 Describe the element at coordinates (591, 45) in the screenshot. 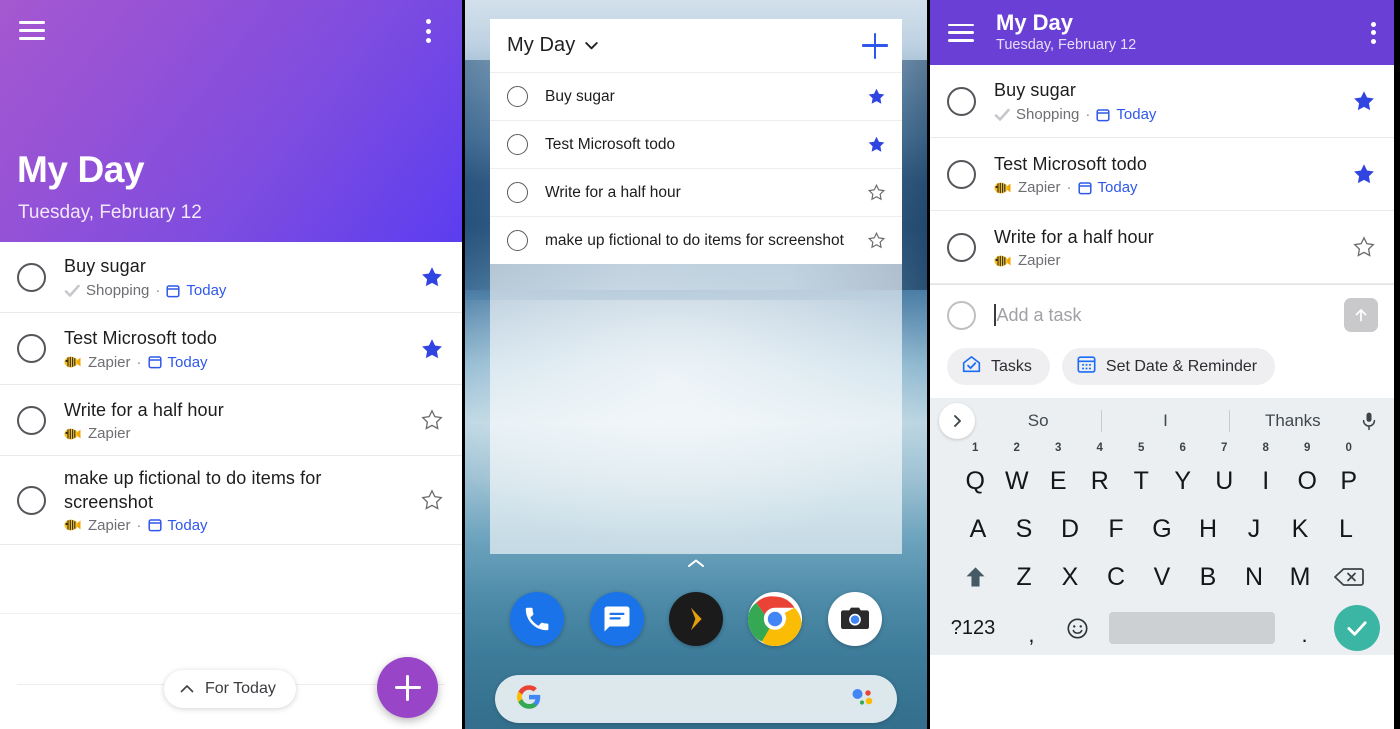

I see `chevron-down-icon` at that location.